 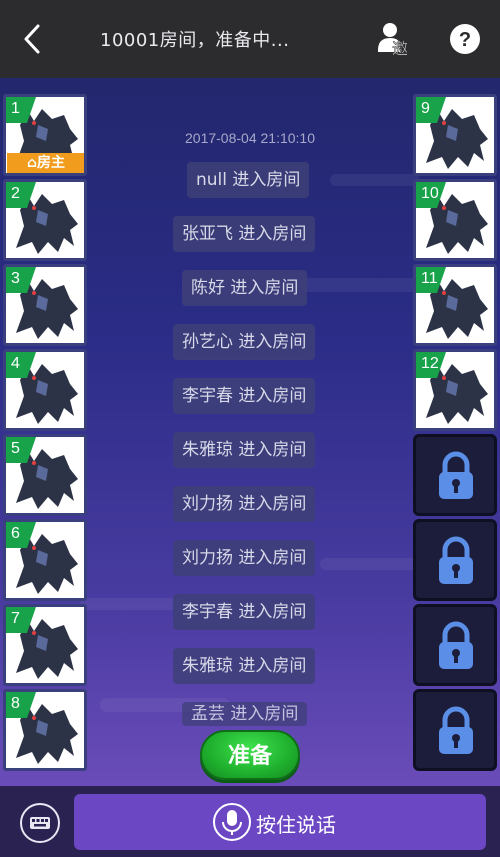 What do you see at coordinates (232, 822) in the screenshot?
I see `microphone-icon` at bounding box center [232, 822].